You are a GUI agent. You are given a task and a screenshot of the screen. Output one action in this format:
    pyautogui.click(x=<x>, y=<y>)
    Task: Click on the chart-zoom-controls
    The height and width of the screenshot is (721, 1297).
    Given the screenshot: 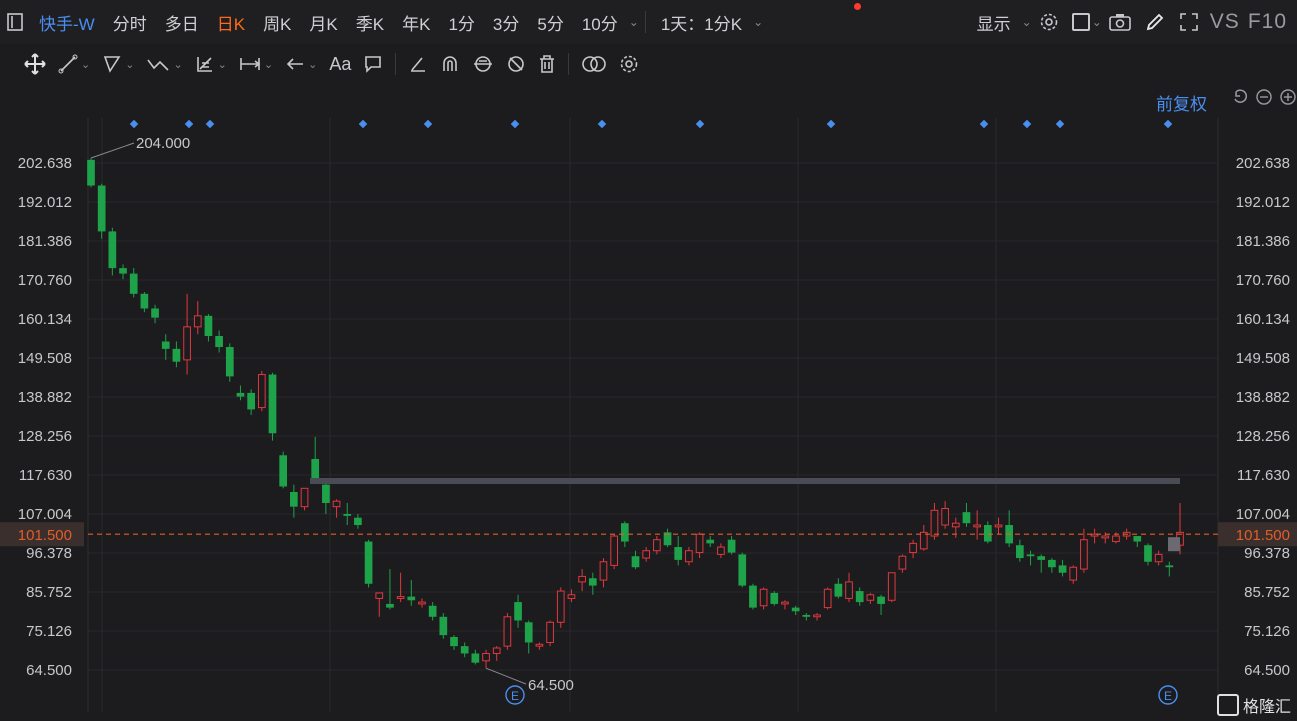 What is the action you would take?
    pyautogui.click(x=1264, y=97)
    